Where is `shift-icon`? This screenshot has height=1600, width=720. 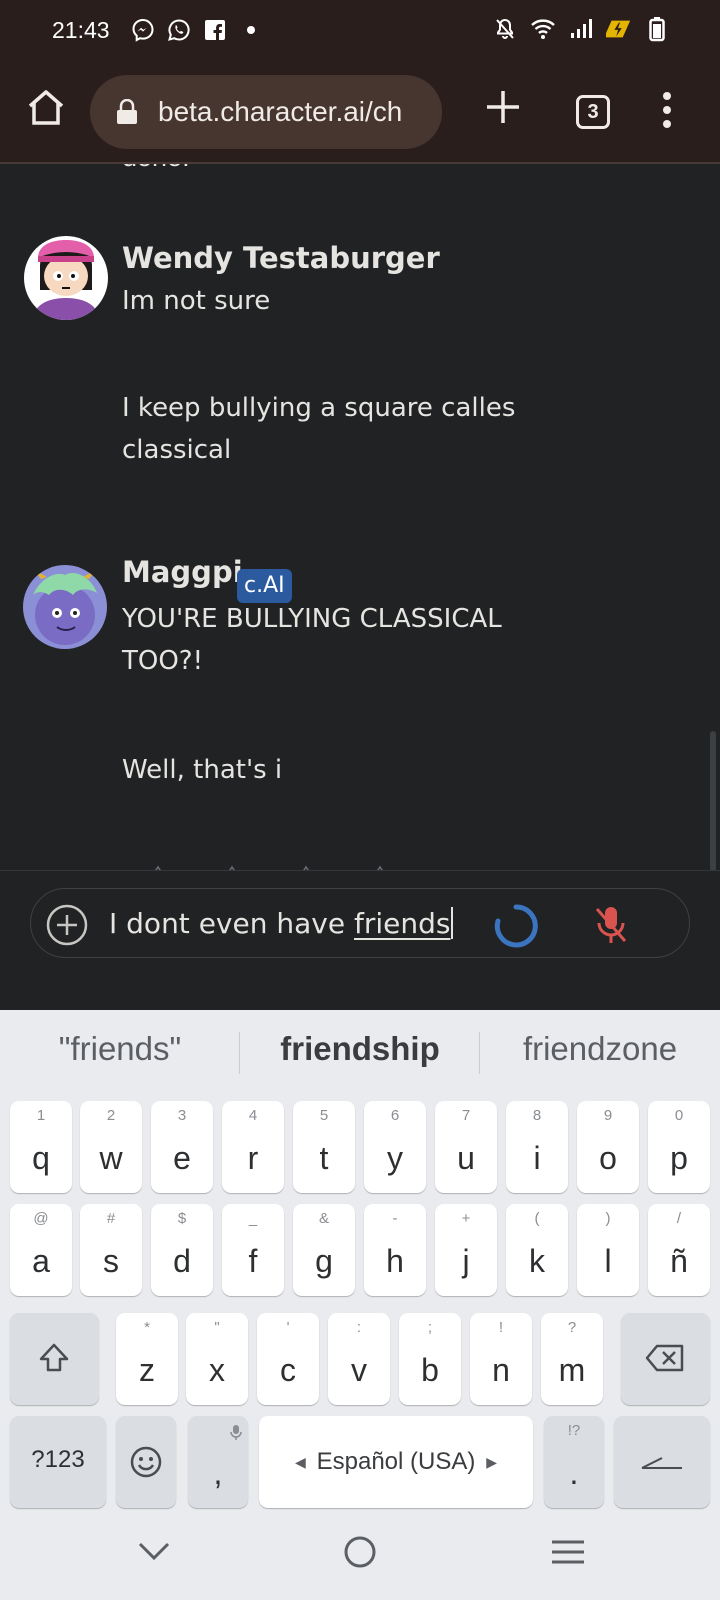 shift-icon is located at coordinates (54, 1357).